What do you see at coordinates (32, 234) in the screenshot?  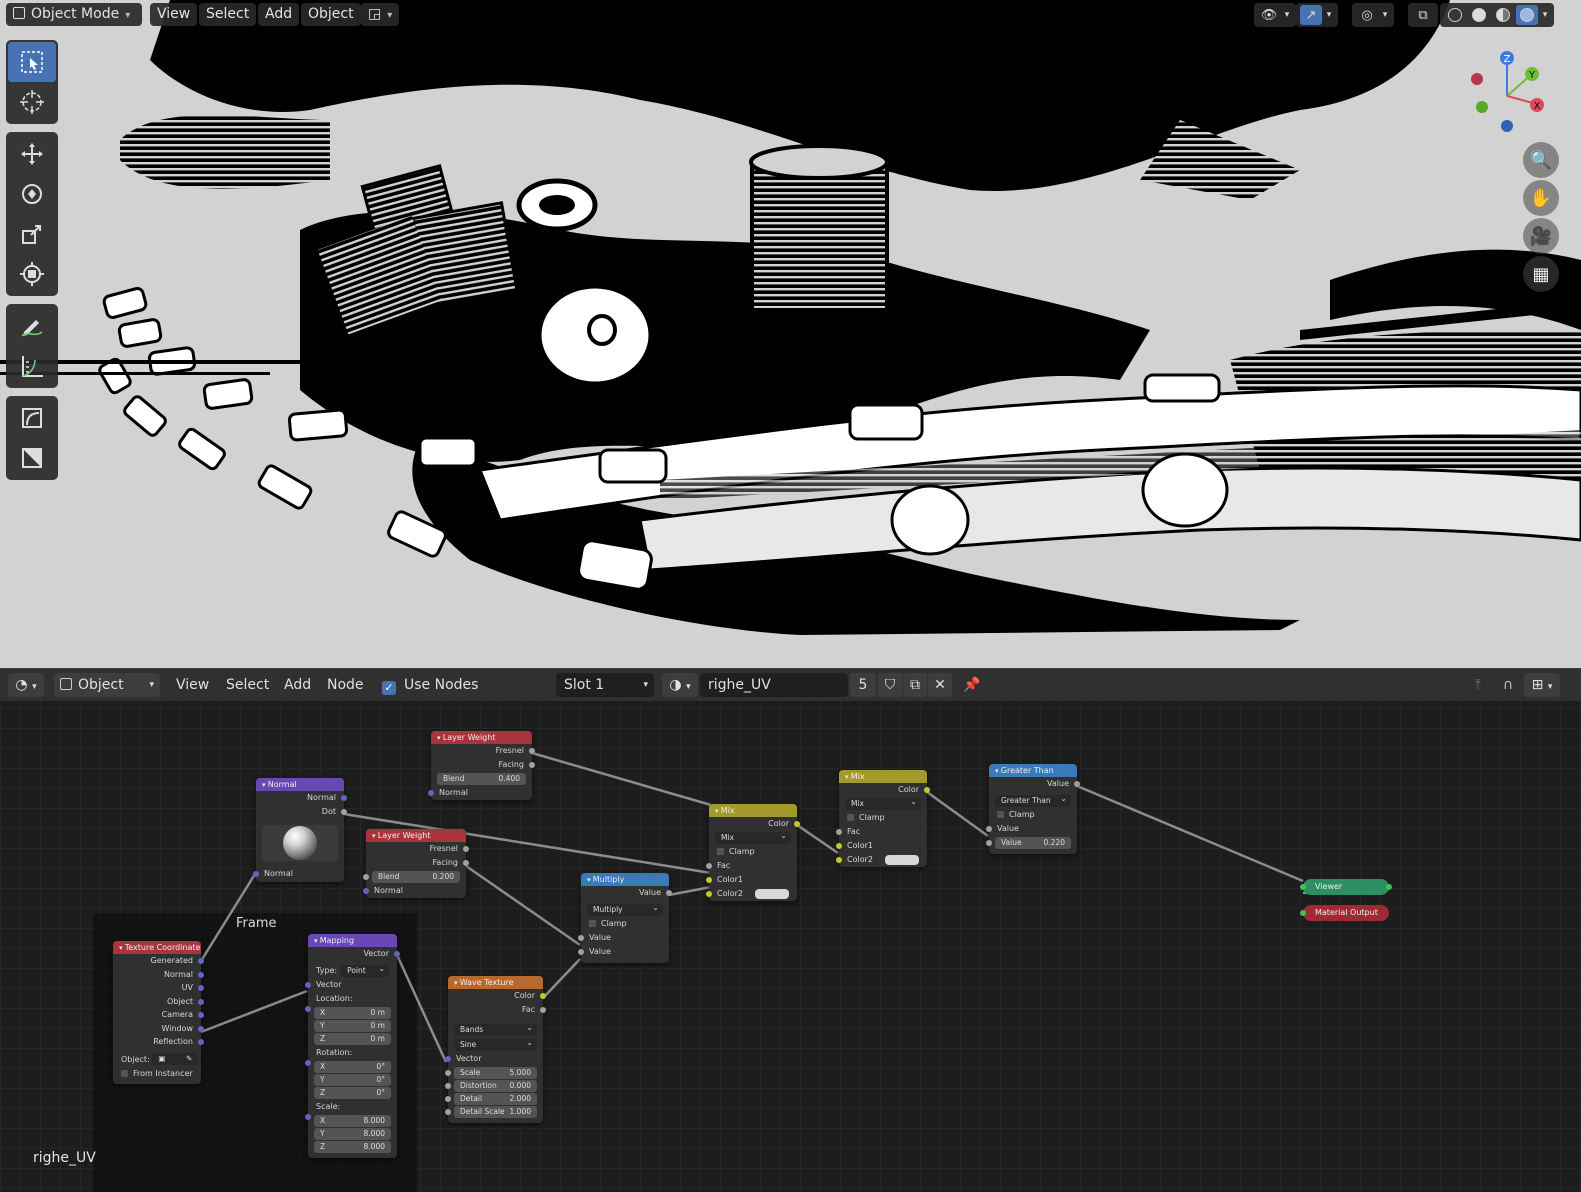 I see `scale-icon` at bounding box center [32, 234].